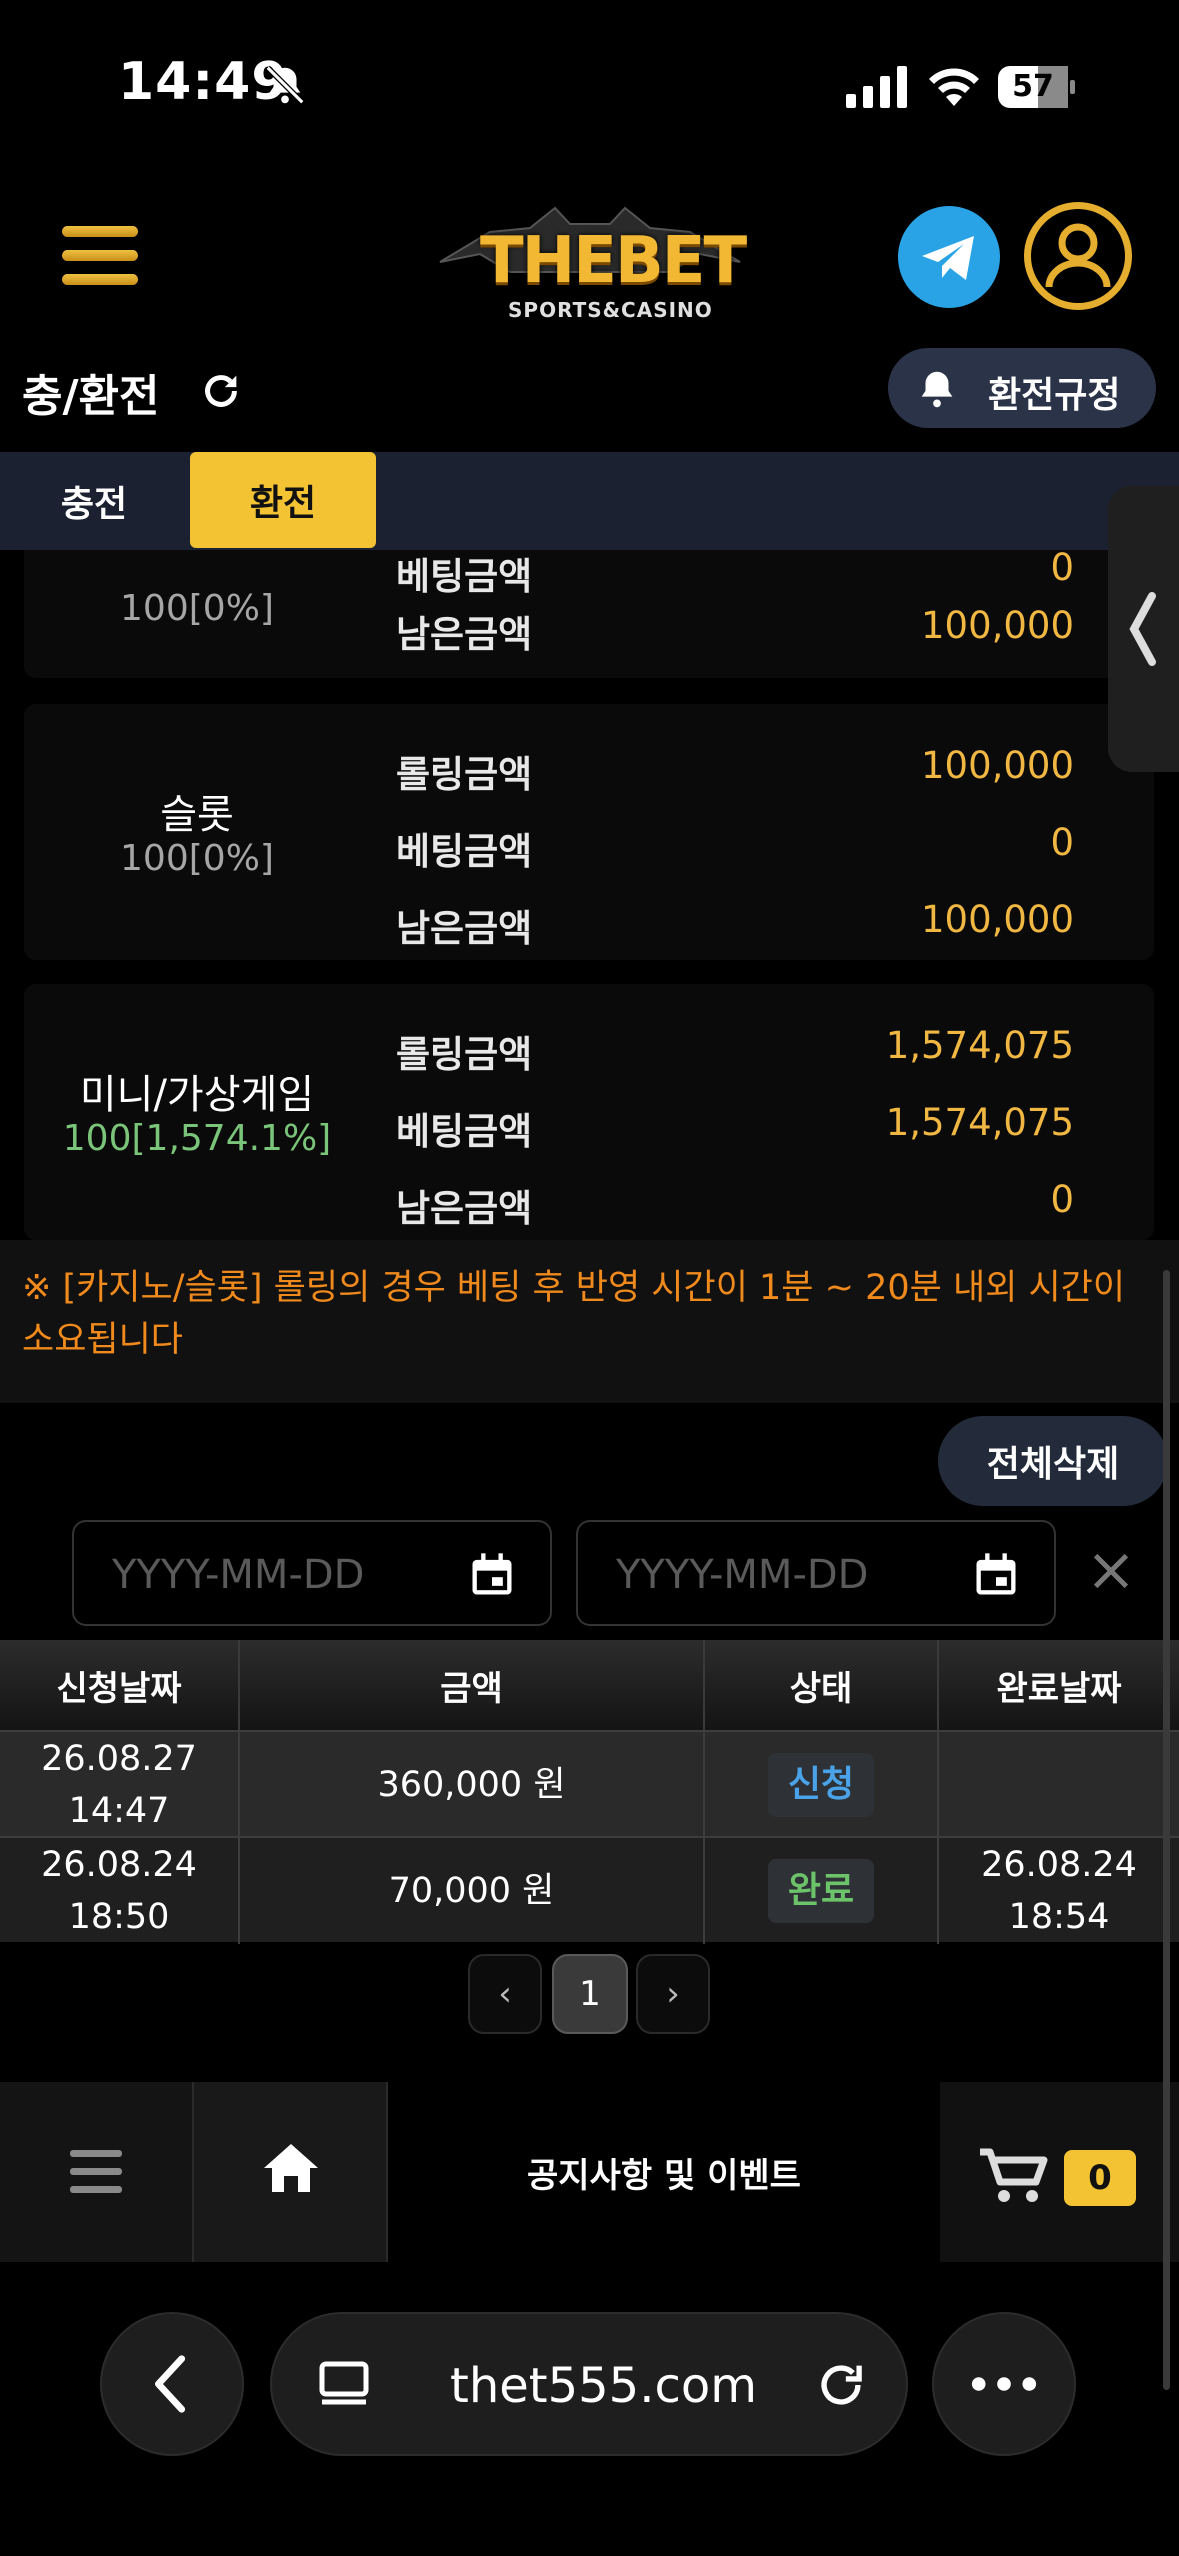 This screenshot has height=2556, width=1179. I want to click on exchange-rules-button: 환전규정, so click(1022, 388).